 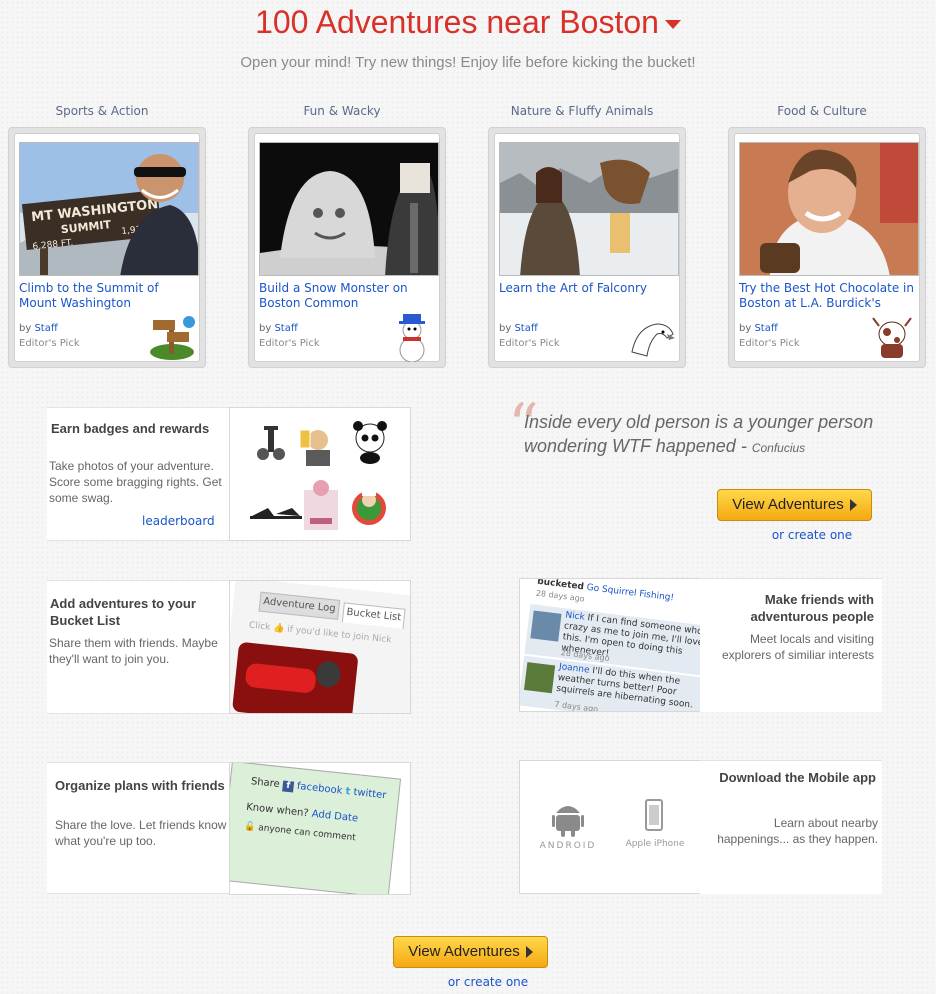 What do you see at coordinates (299, 605) in the screenshot?
I see `adventure-log-tab: Adventure Log` at bounding box center [299, 605].